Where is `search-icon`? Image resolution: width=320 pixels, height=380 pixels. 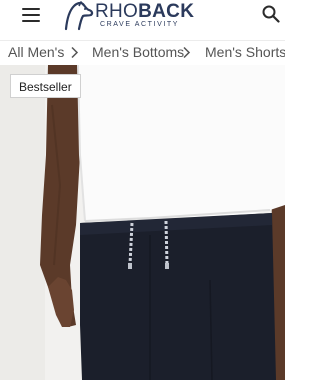
search-icon is located at coordinates (271, 14).